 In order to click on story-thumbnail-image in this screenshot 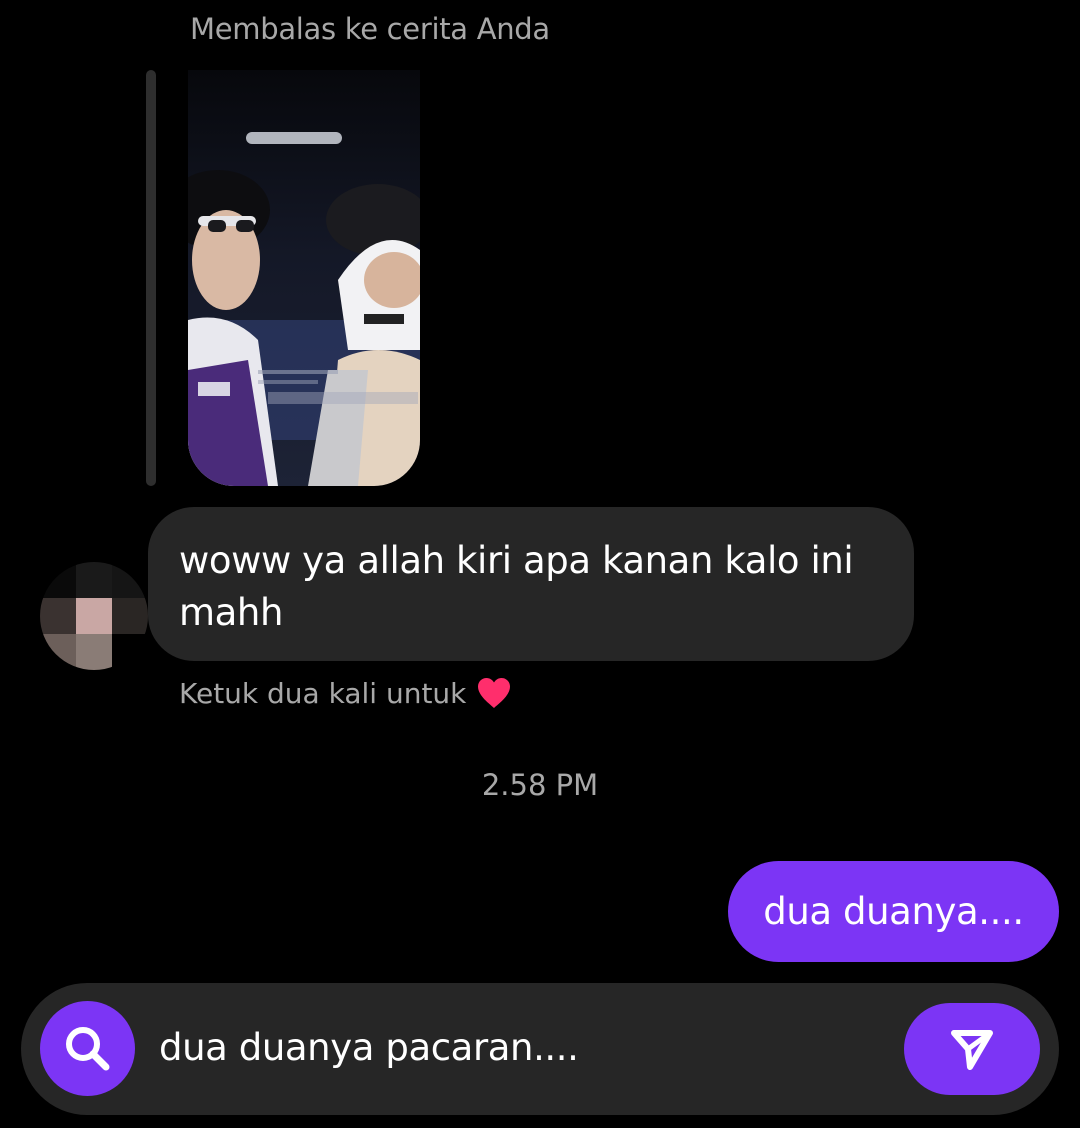, I will do `click(304, 278)`.